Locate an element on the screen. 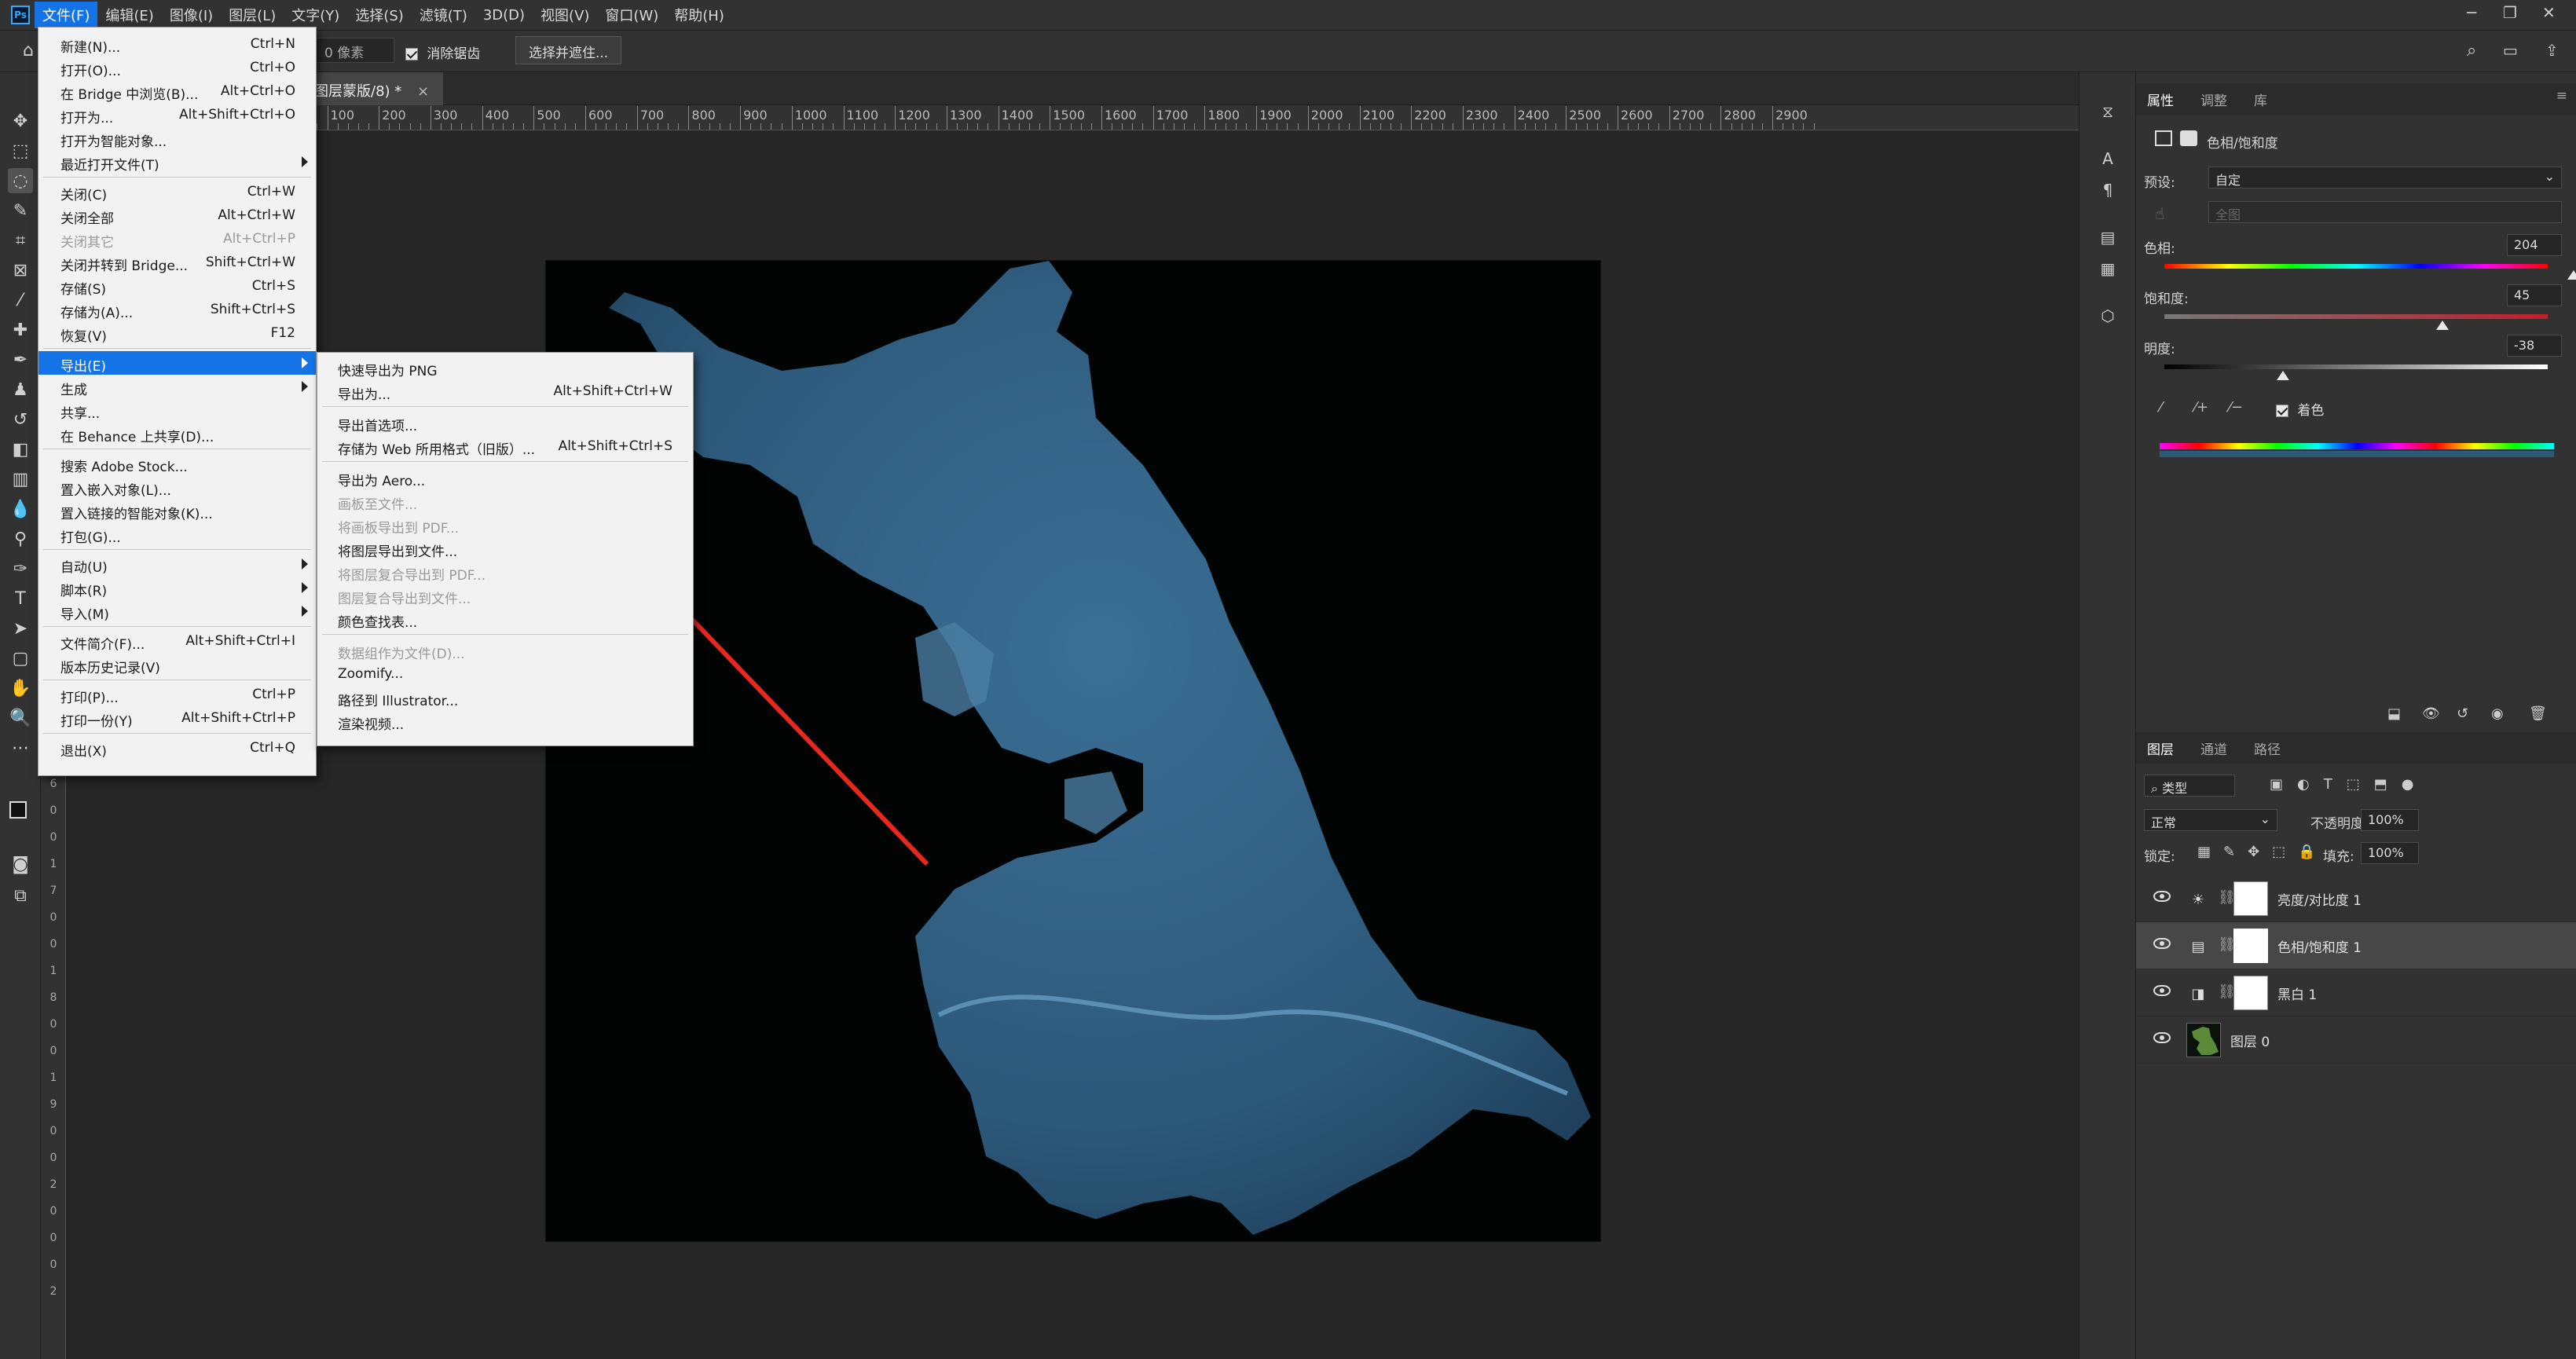 The image size is (2576, 1359). file-menu-item: 打印(P)... Ctrl+P is located at coordinates (177, 694).